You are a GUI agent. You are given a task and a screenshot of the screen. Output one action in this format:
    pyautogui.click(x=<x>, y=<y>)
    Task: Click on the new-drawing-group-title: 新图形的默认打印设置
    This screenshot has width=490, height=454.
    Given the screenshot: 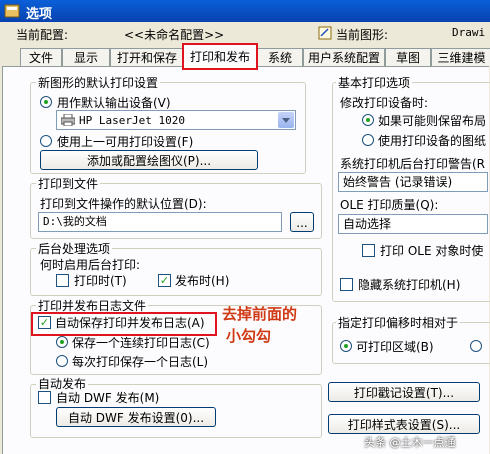 What is the action you would take?
    pyautogui.click(x=98, y=82)
    